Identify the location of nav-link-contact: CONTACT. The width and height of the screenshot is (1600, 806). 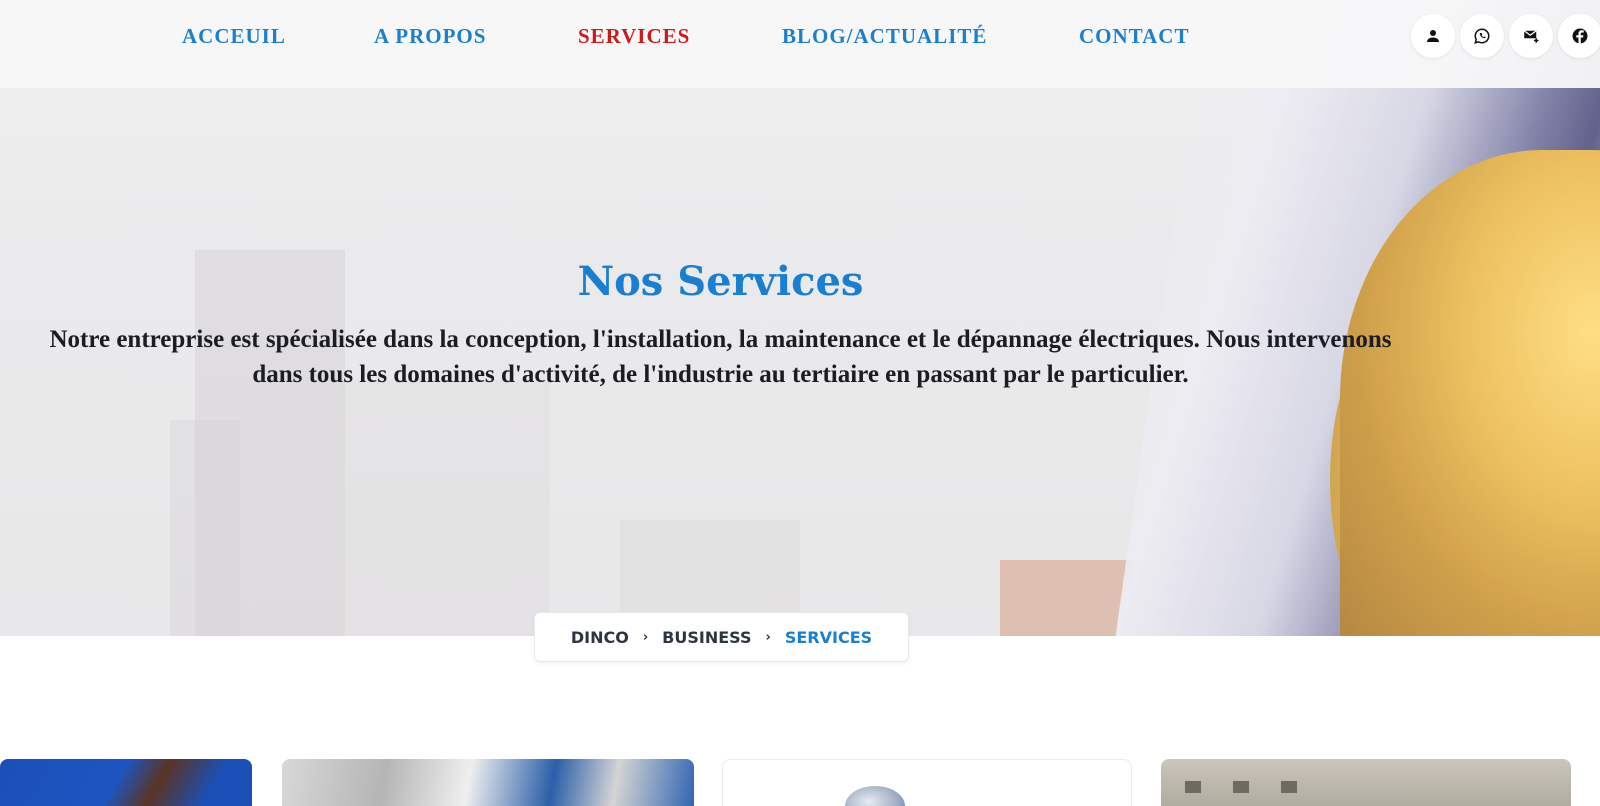
(1134, 36).